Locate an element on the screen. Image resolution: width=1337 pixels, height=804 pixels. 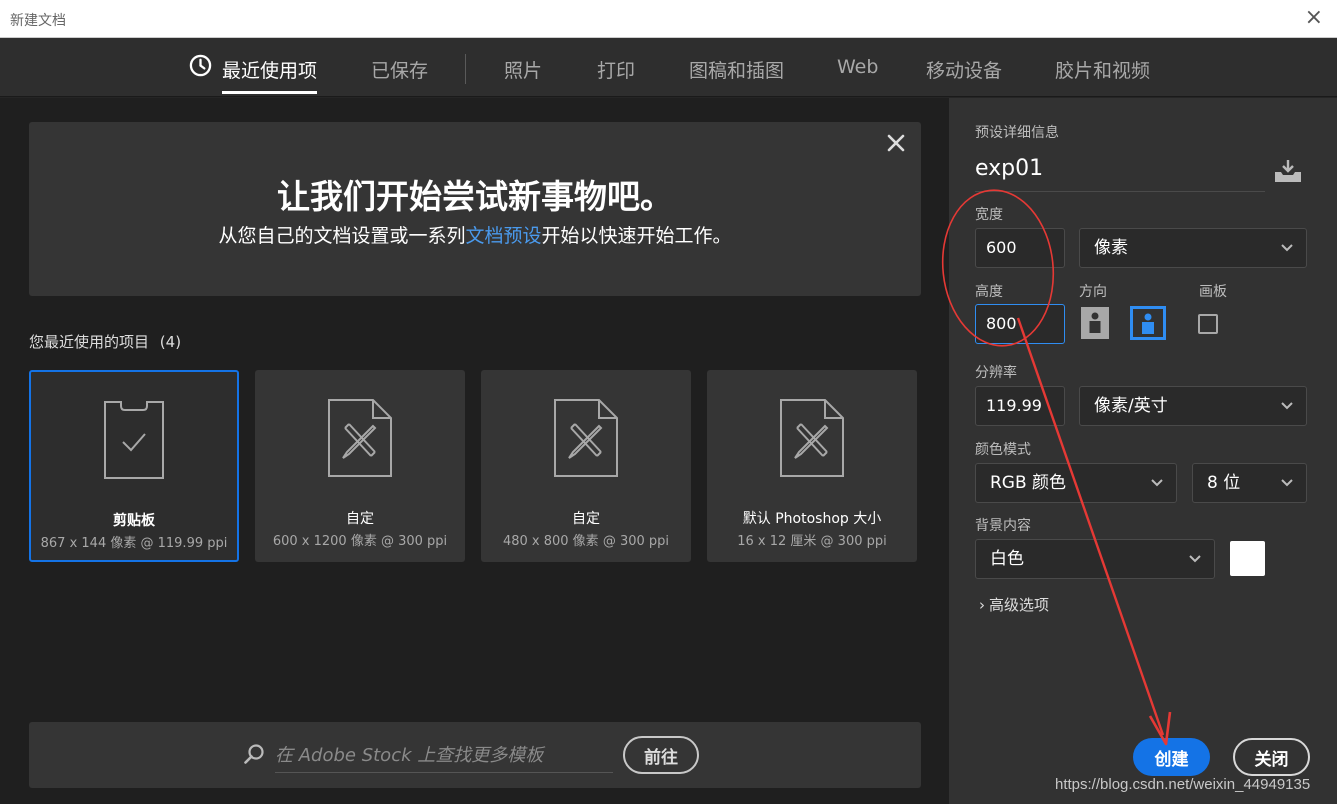
tab-recent: 最近使用项 is located at coordinates (270, 75).